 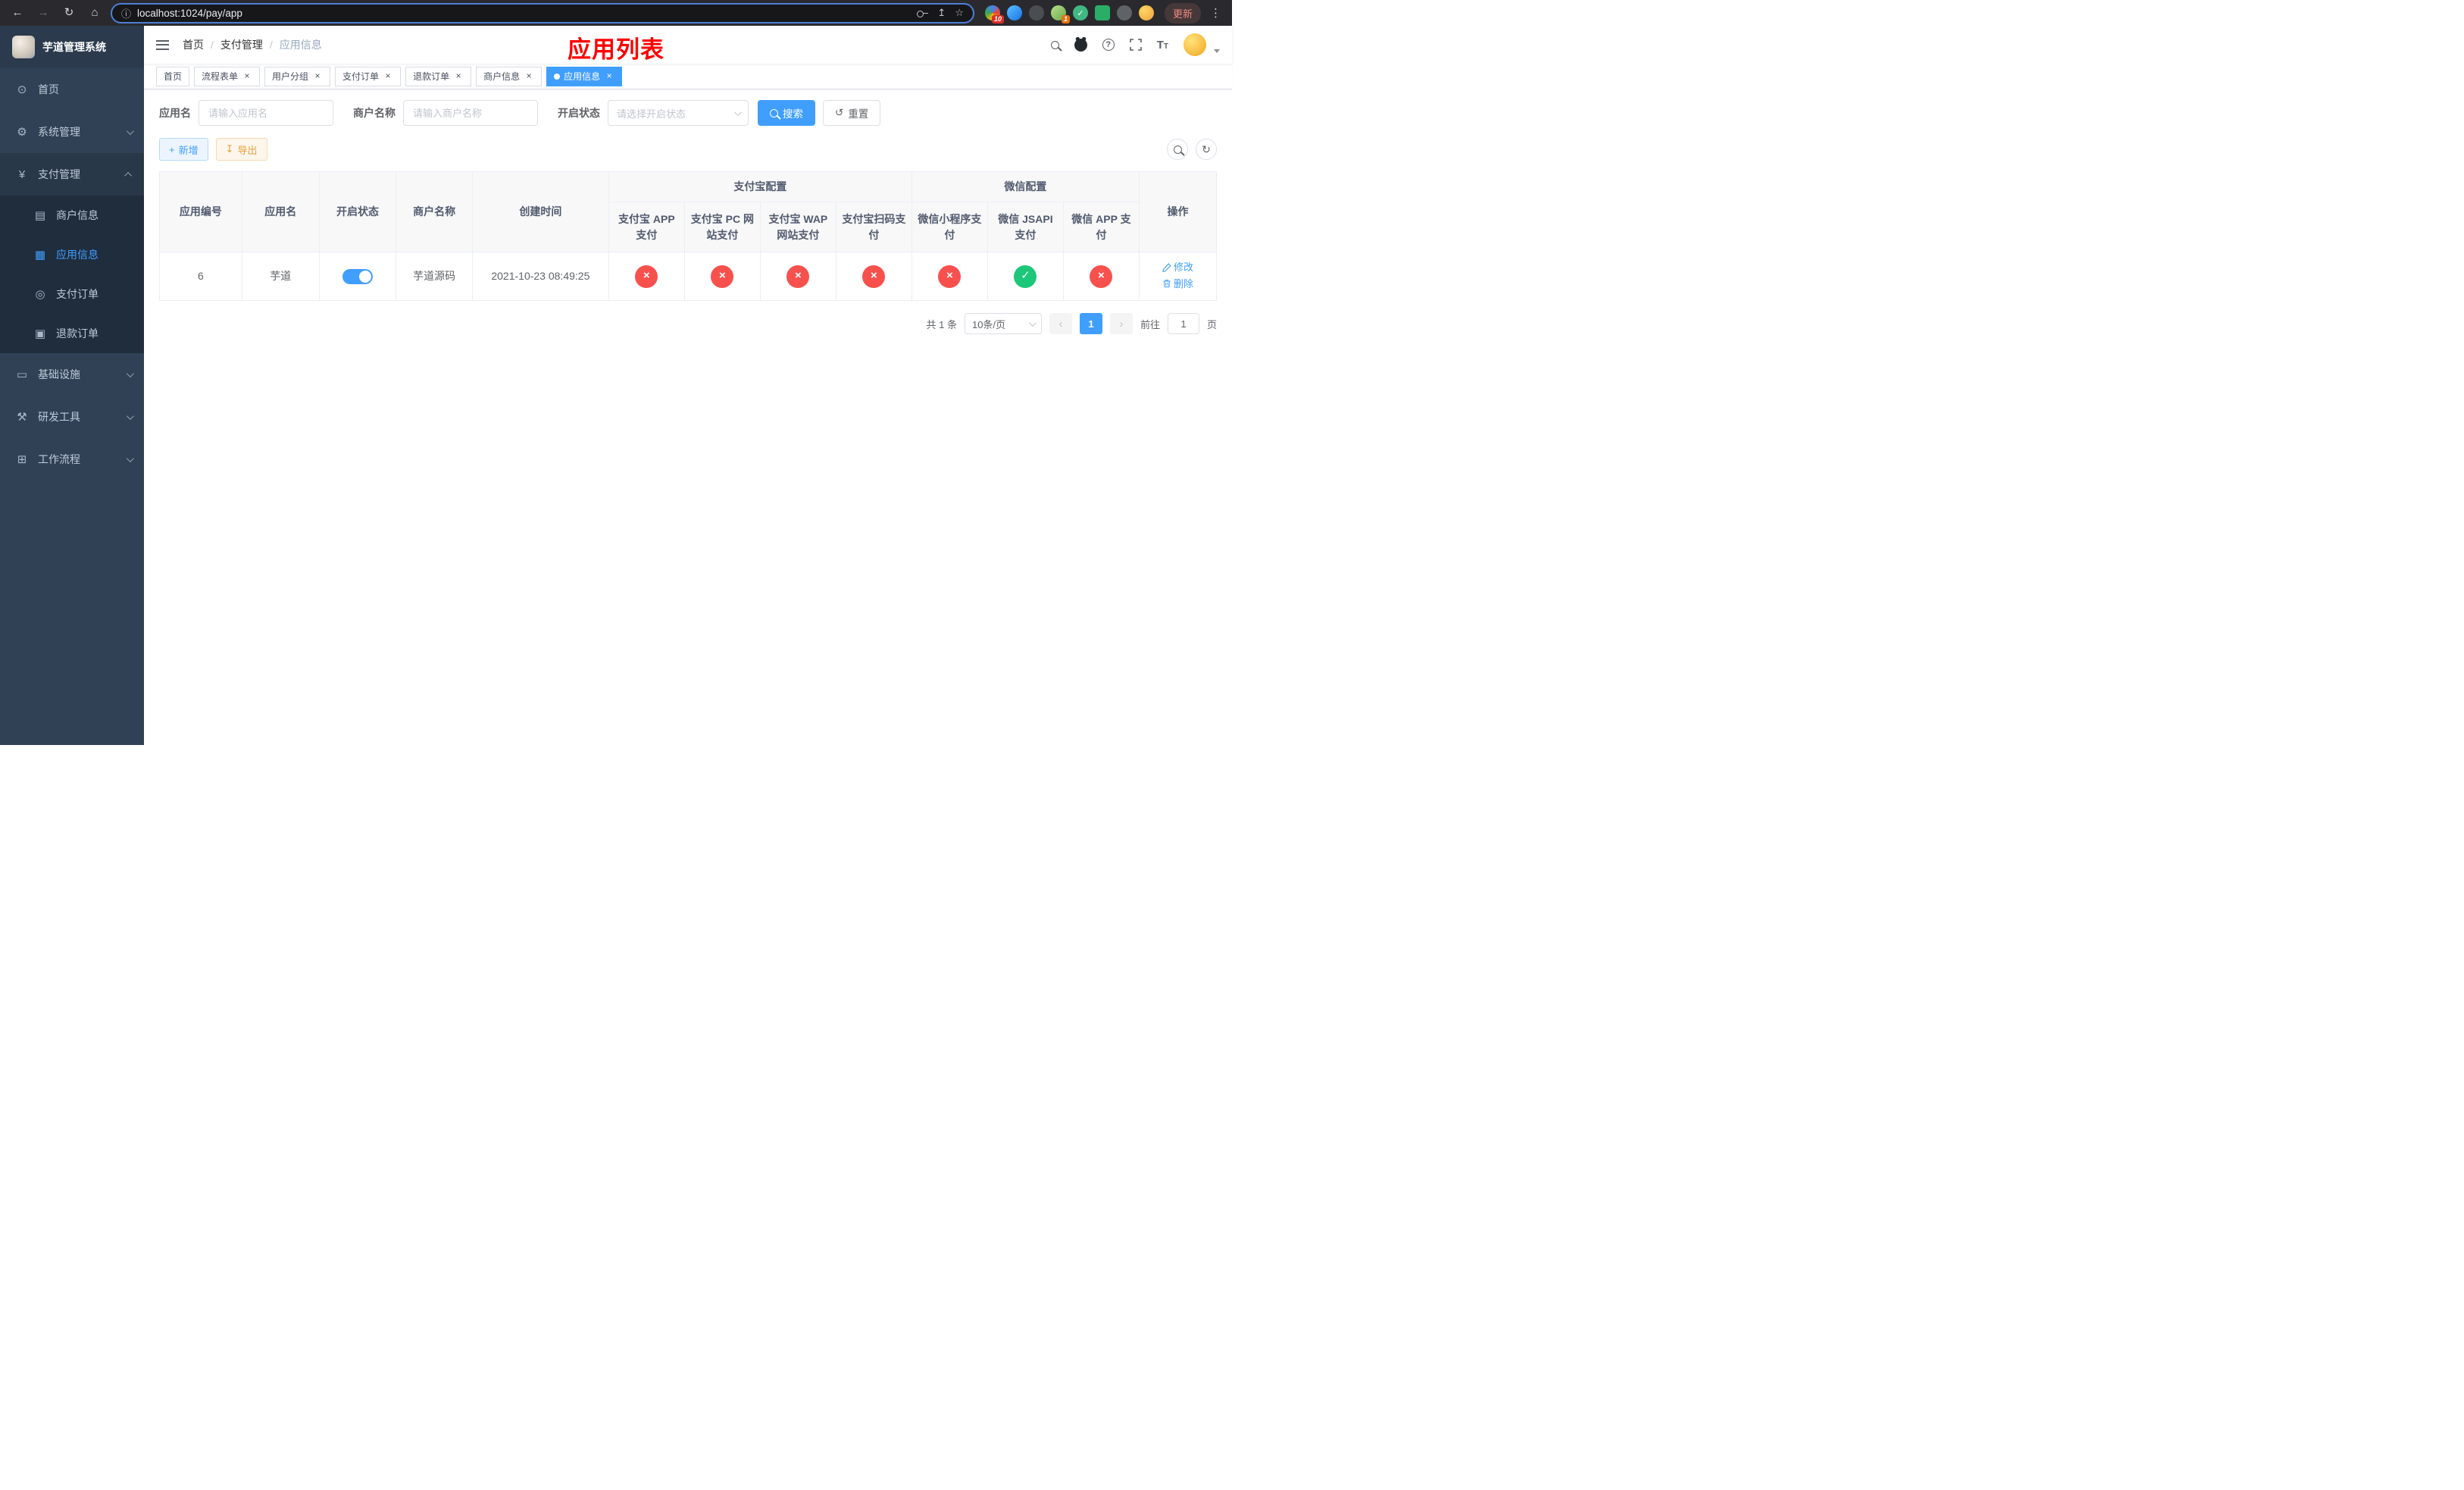 What do you see at coordinates (540, 212) in the screenshot?
I see `col-created: 创建时间` at bounding box center [540, 212].